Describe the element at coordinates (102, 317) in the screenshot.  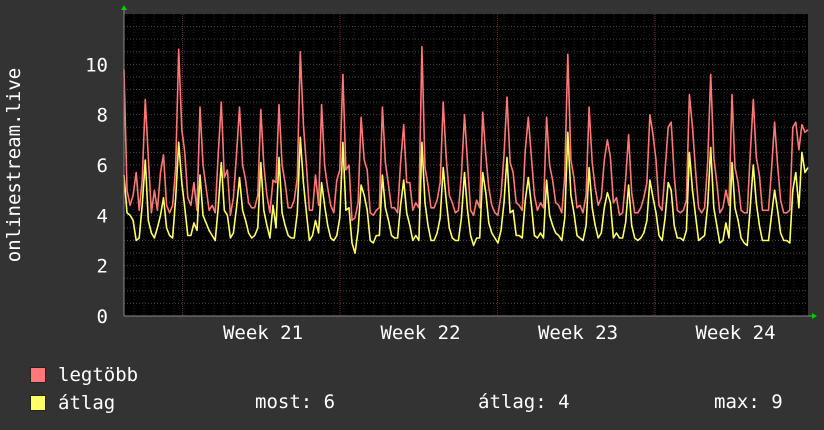
I see `y-tick-label: 0` at that location.